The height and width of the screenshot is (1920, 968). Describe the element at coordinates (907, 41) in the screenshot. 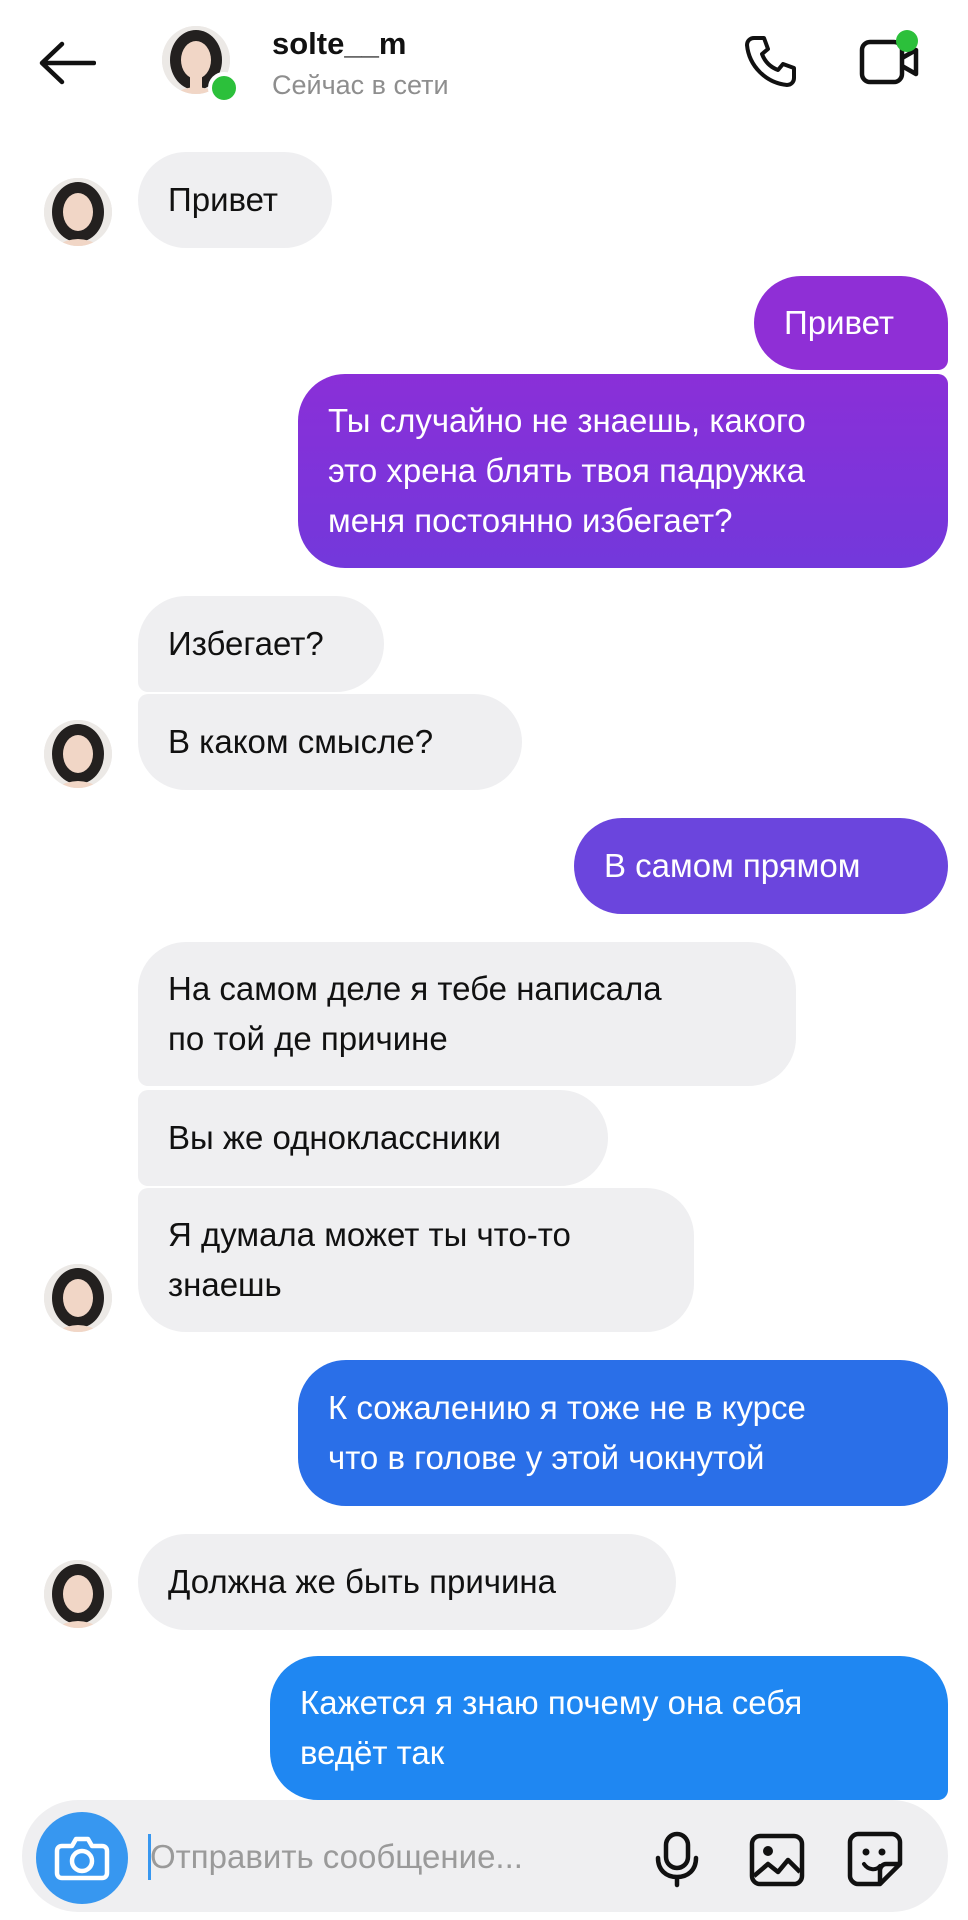

I see `video-online-indicator` at that location.